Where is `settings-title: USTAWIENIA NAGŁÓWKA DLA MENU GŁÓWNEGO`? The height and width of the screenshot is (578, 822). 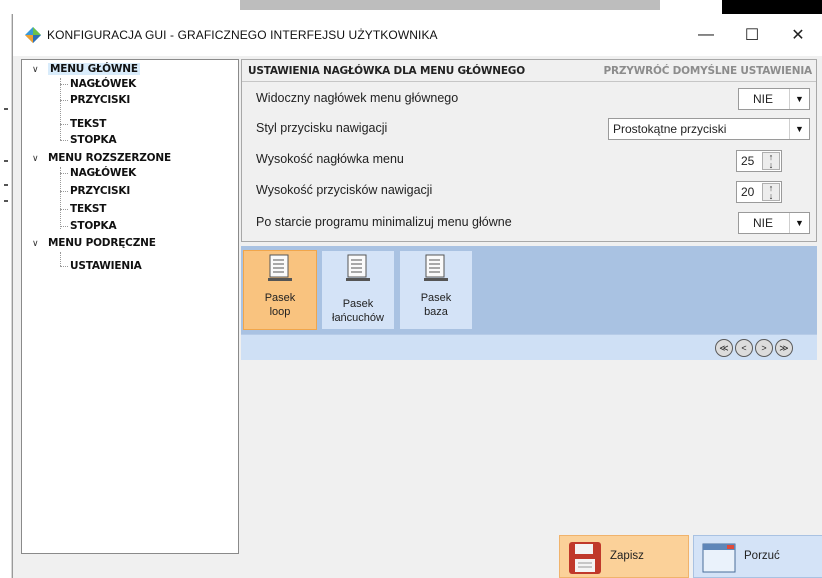
settings-title: USTAWIENIA NAGŁÓWKA DLA MENU GŁÓWNEGO is located at coordinates (386, 71).